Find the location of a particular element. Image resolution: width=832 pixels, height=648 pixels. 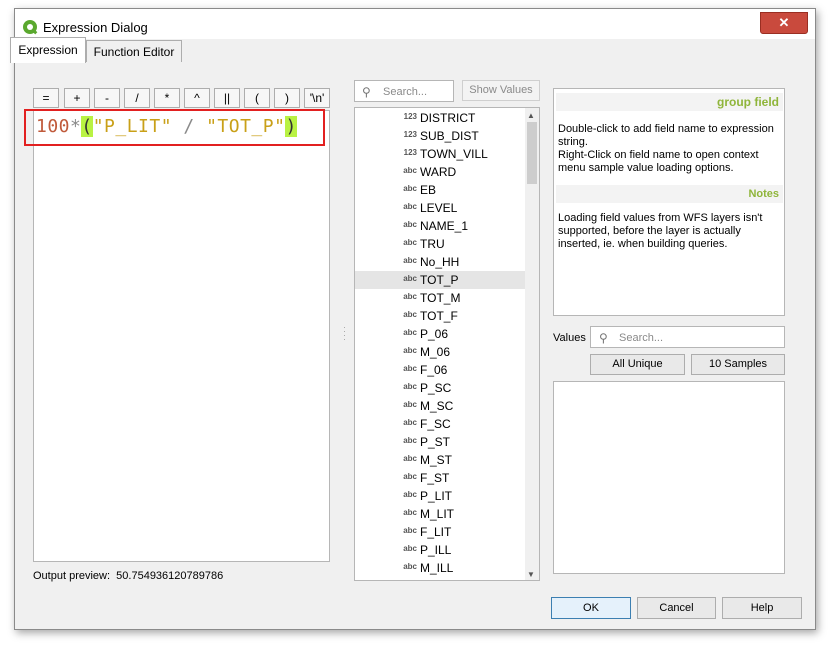

field-item: 123 DISTRICT is located at coordinates (440, 118).